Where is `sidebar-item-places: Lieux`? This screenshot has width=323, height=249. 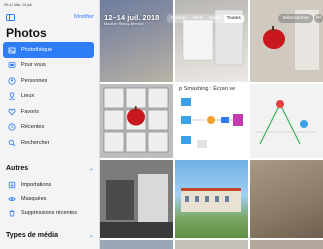
sidebar-item-places: Lieux is located at coordinates (48, 97).